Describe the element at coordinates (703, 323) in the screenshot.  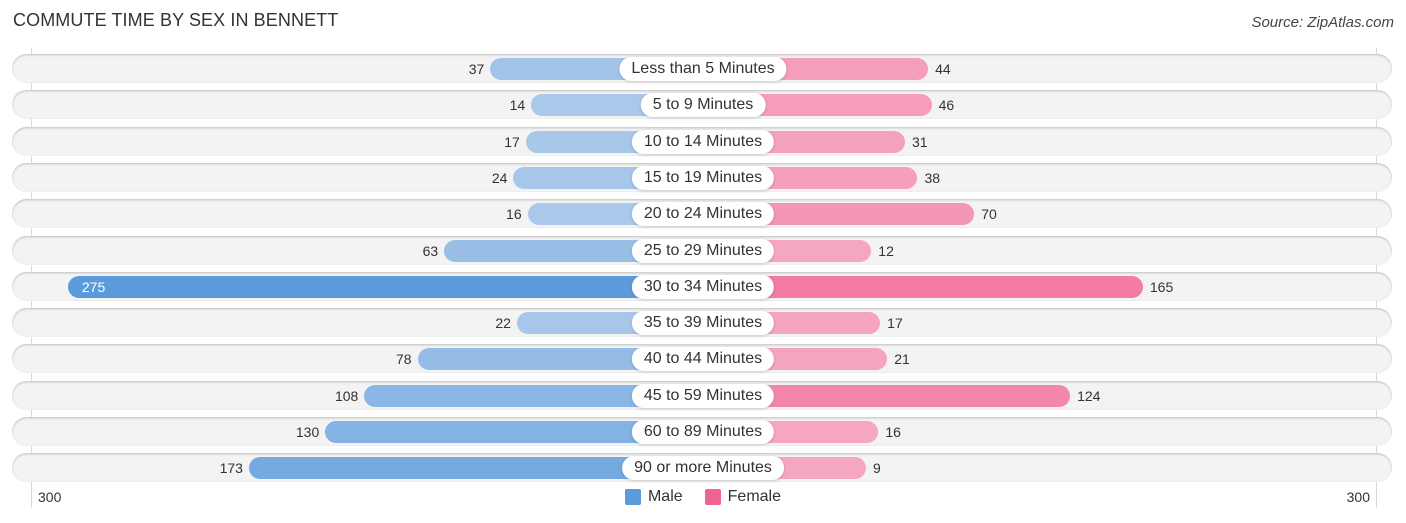
I see `category-label: 35 to 39 Minutes` at that location.